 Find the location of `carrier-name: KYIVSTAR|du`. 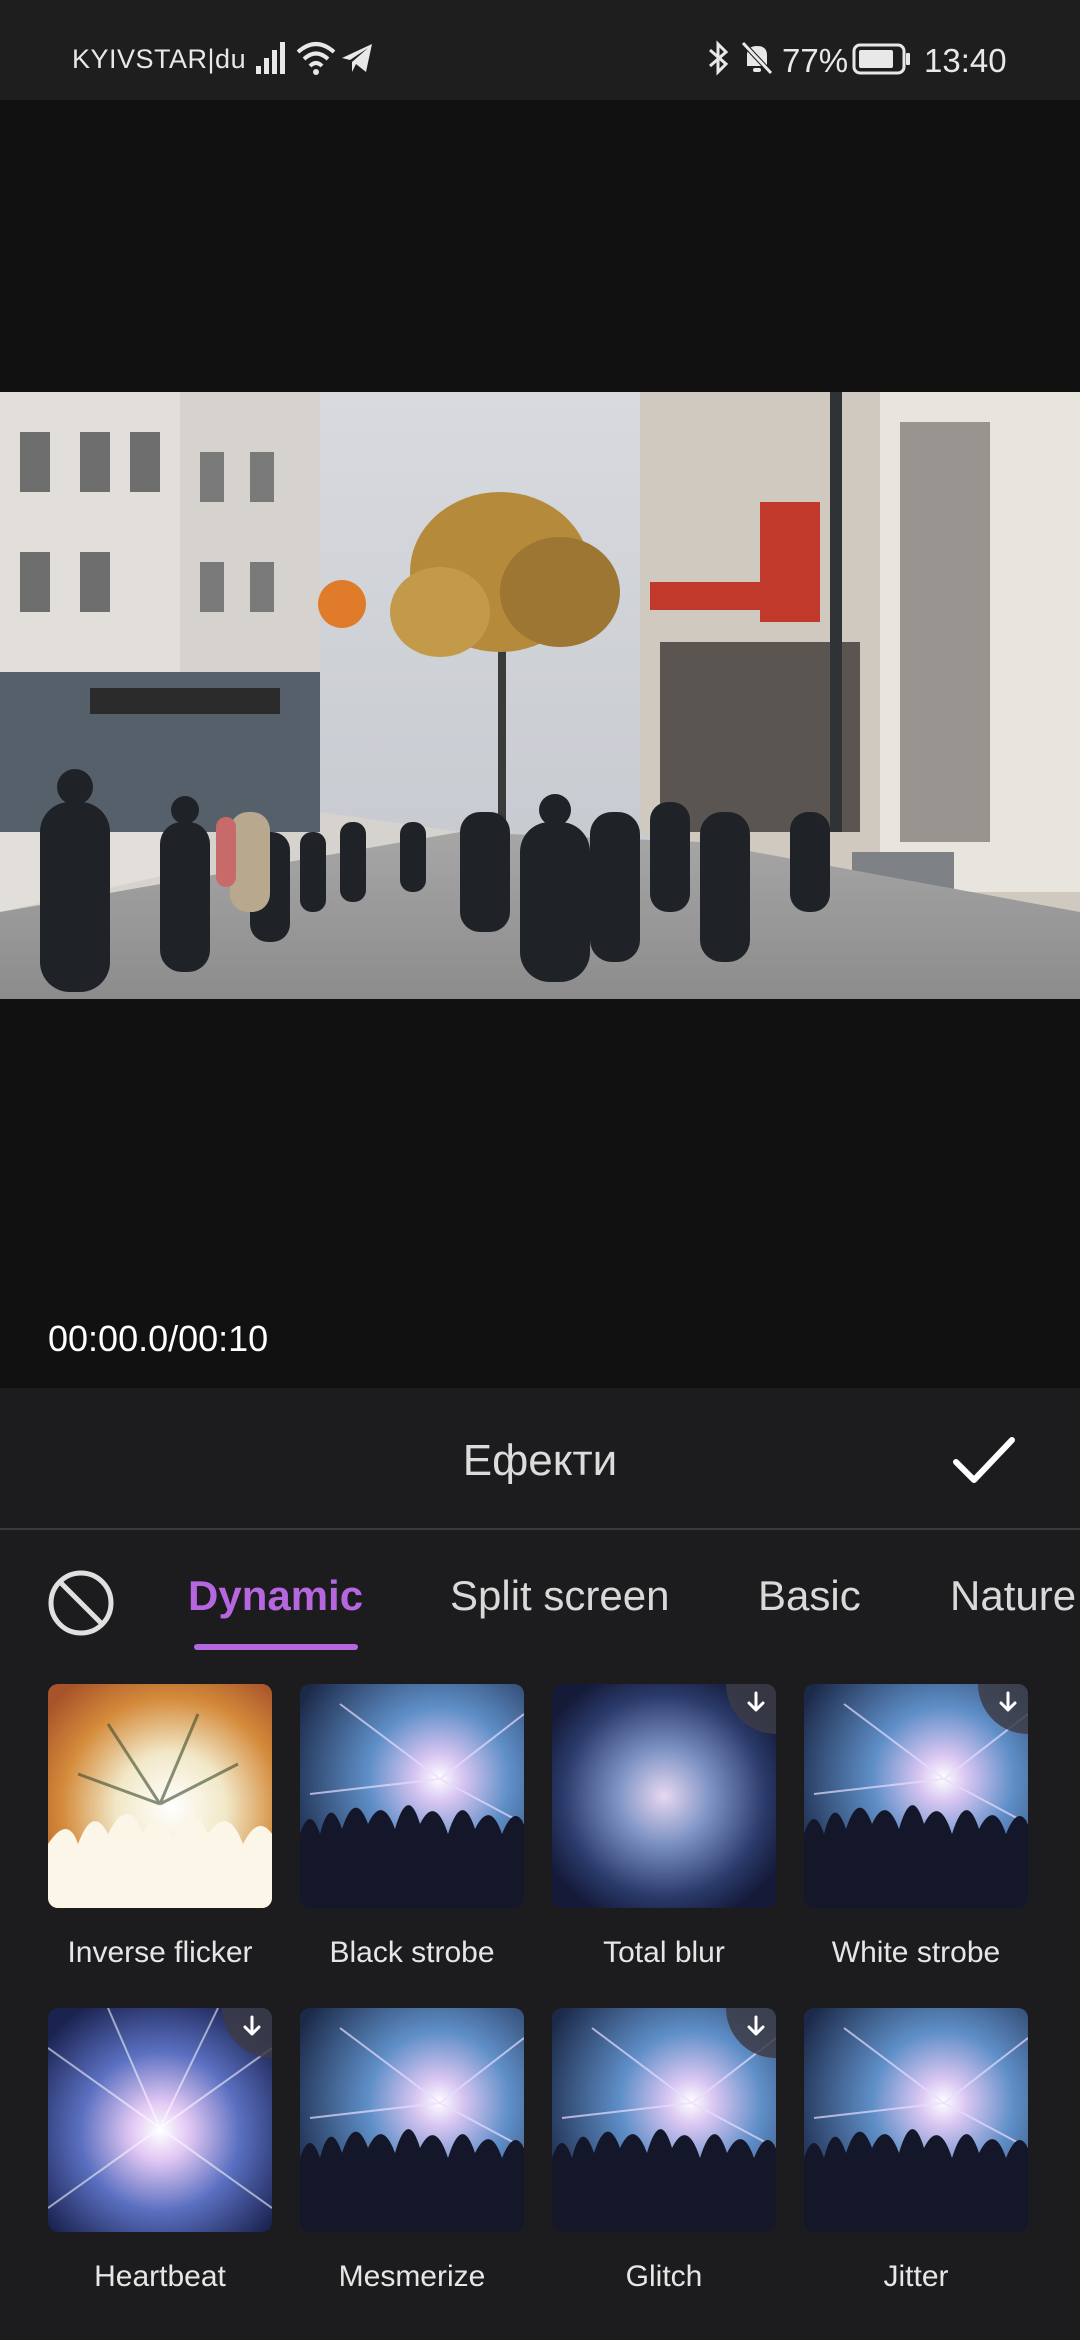

carrier-name: KYIVSTAR|du is located at coordinates (159, 59).